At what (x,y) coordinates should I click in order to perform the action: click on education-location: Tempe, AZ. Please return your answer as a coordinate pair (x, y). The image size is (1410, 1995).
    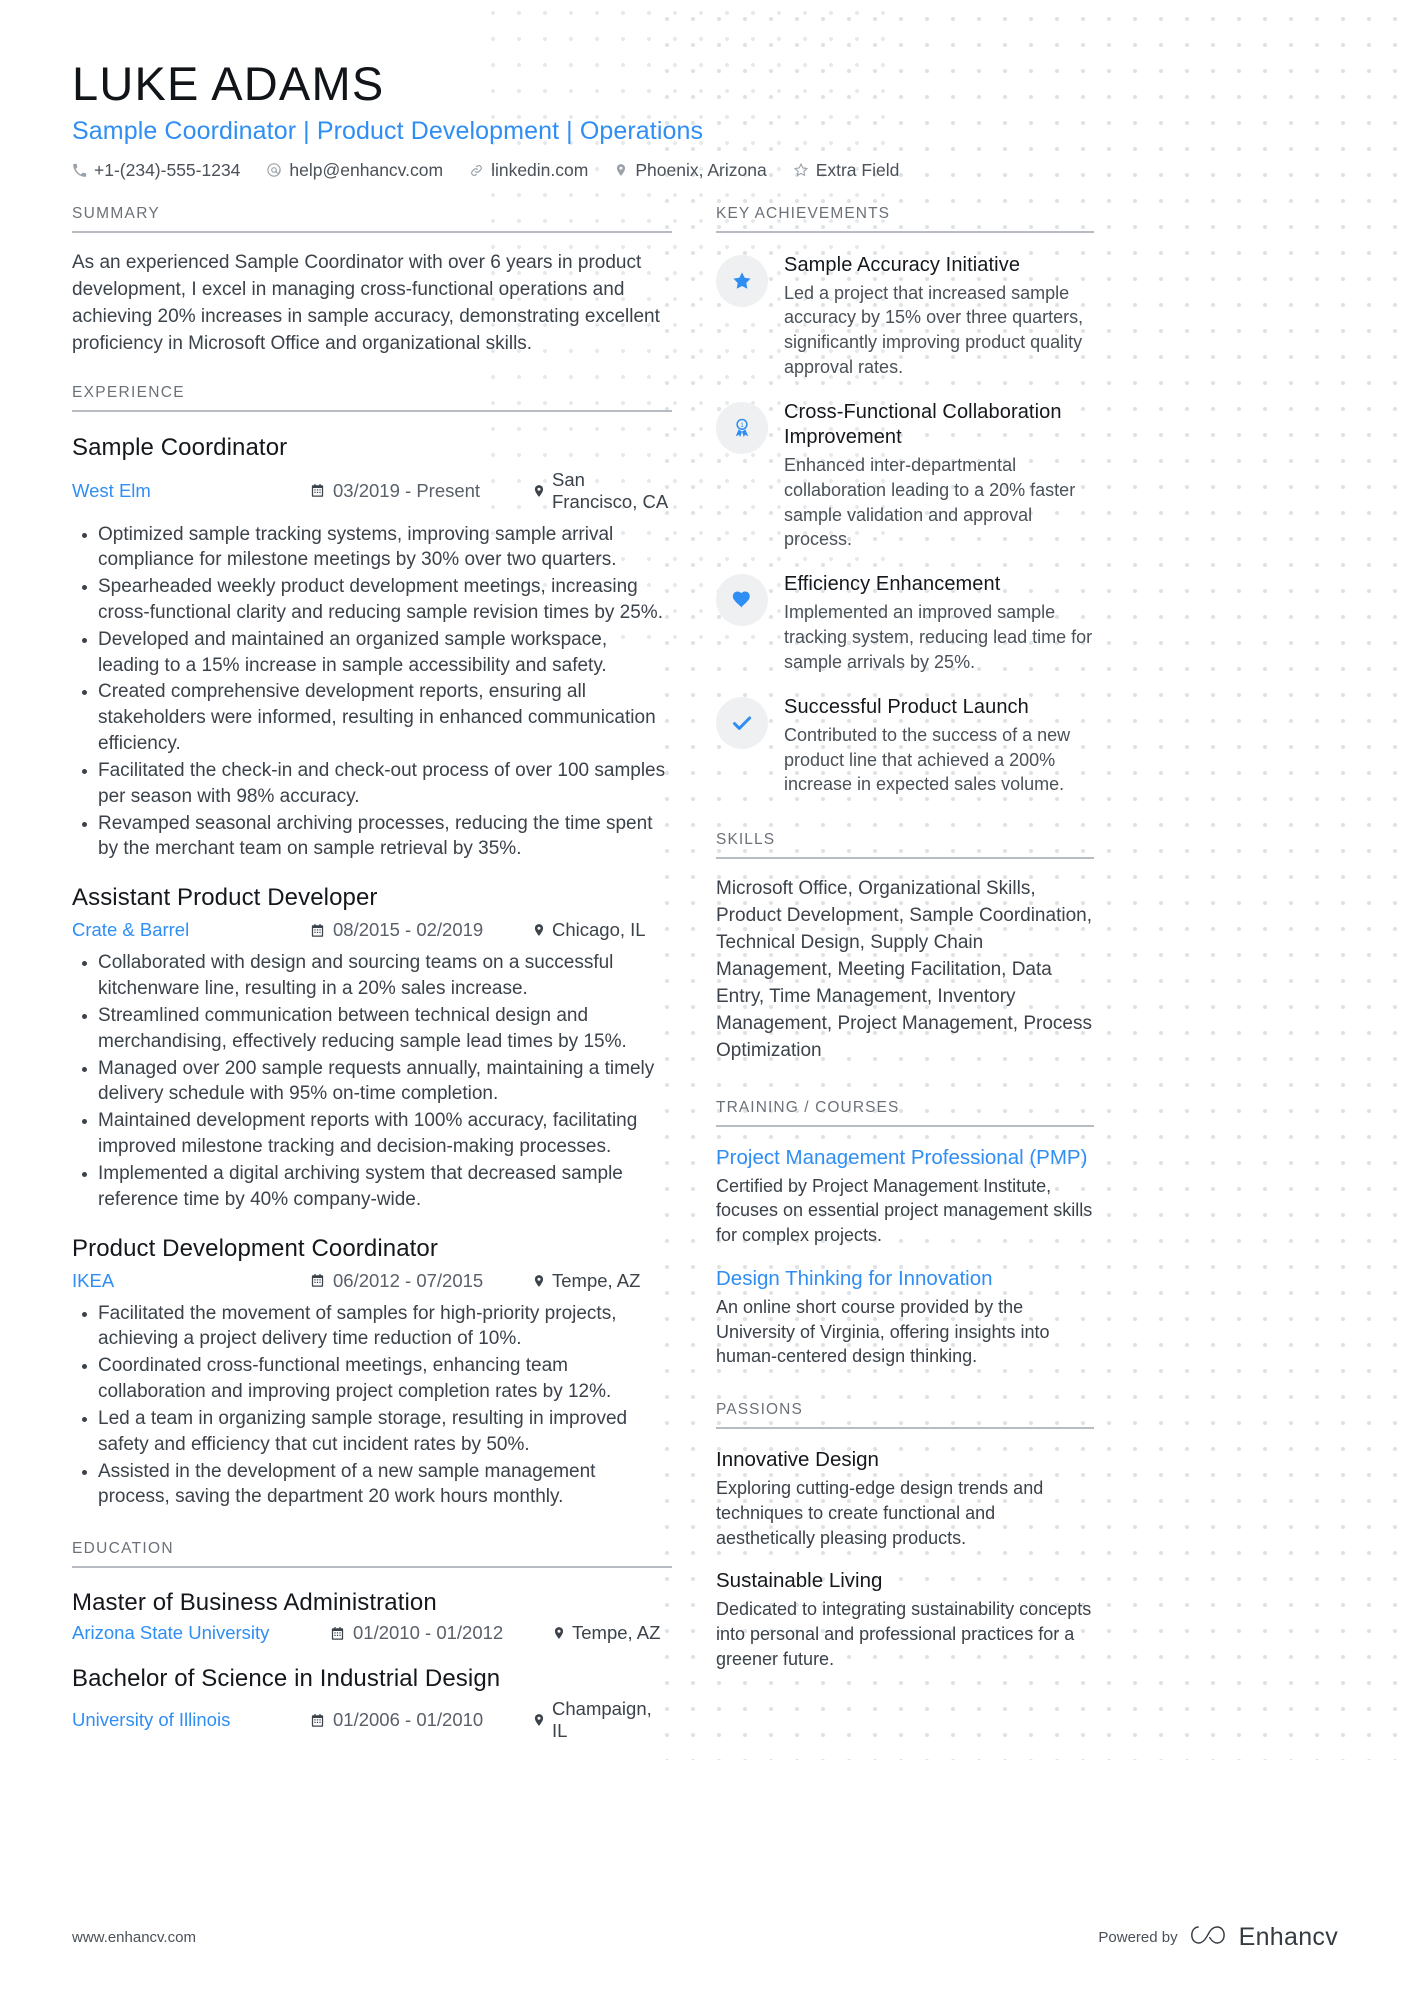
    Looking at the image, I should click on (606, 1633).